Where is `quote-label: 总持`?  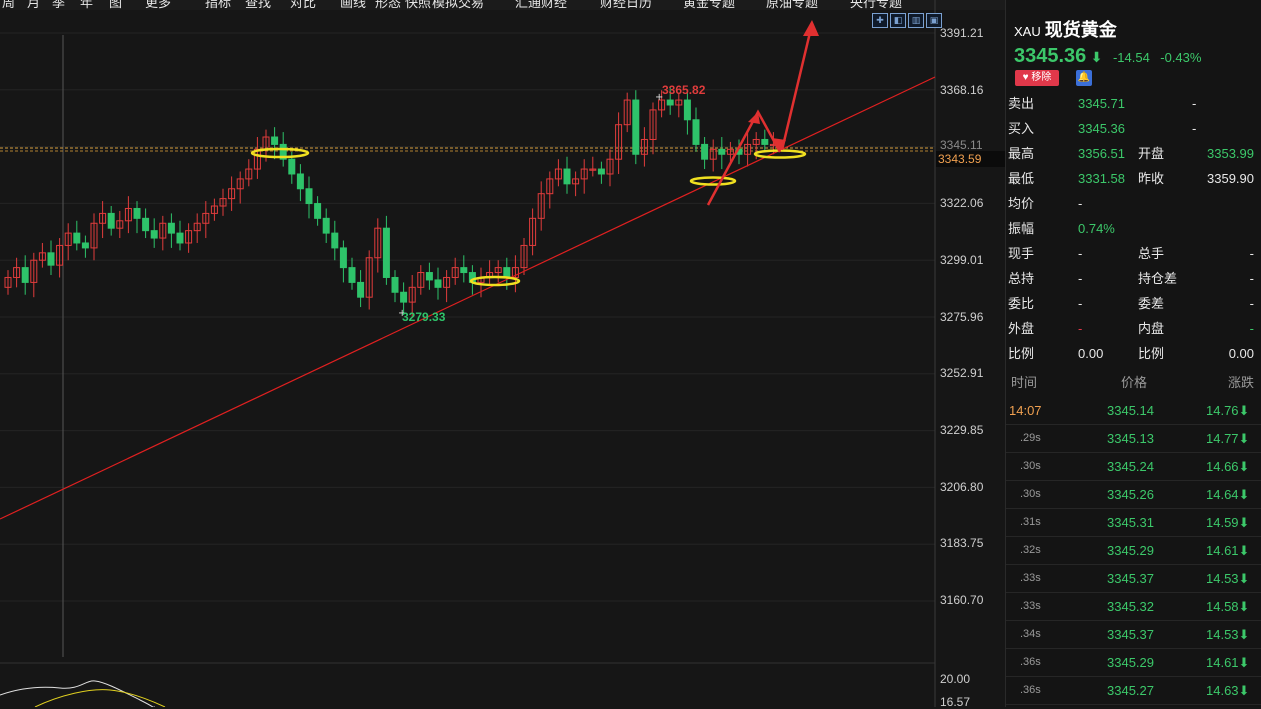
quote-label: 总持 is located at coordinates (1021, 278).